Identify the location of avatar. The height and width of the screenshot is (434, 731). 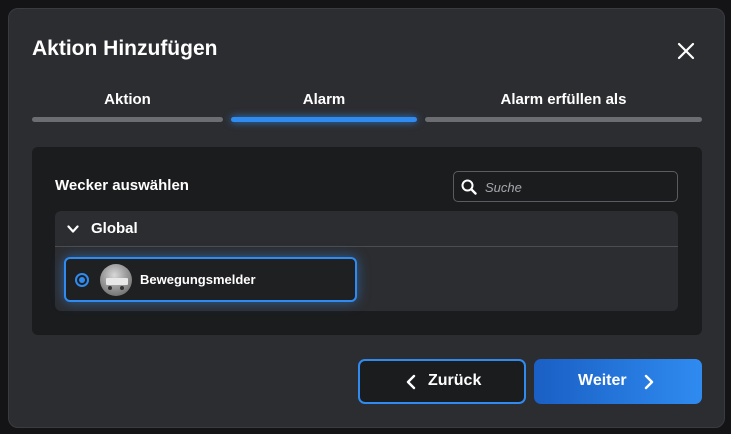
(116, 280).